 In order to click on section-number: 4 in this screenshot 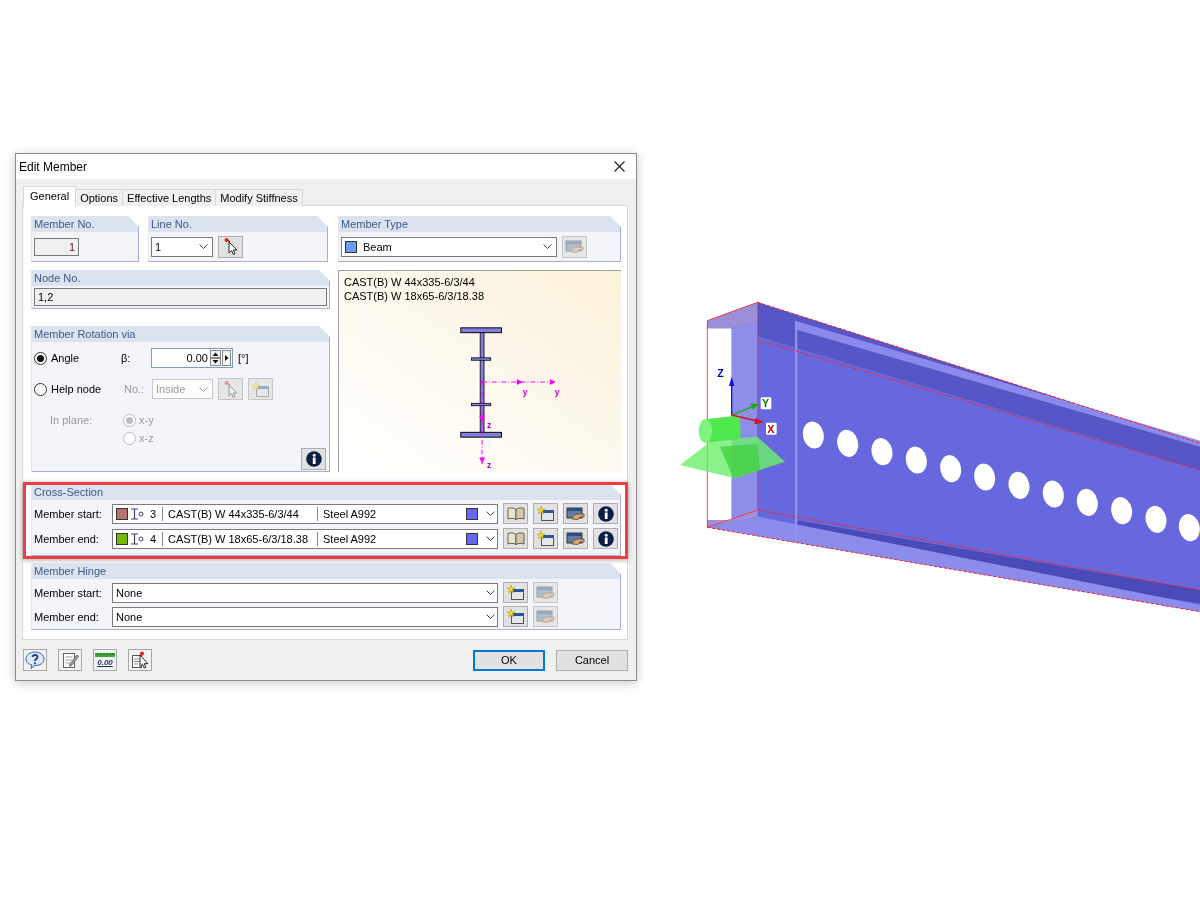, I will do `click(154, 538)`.